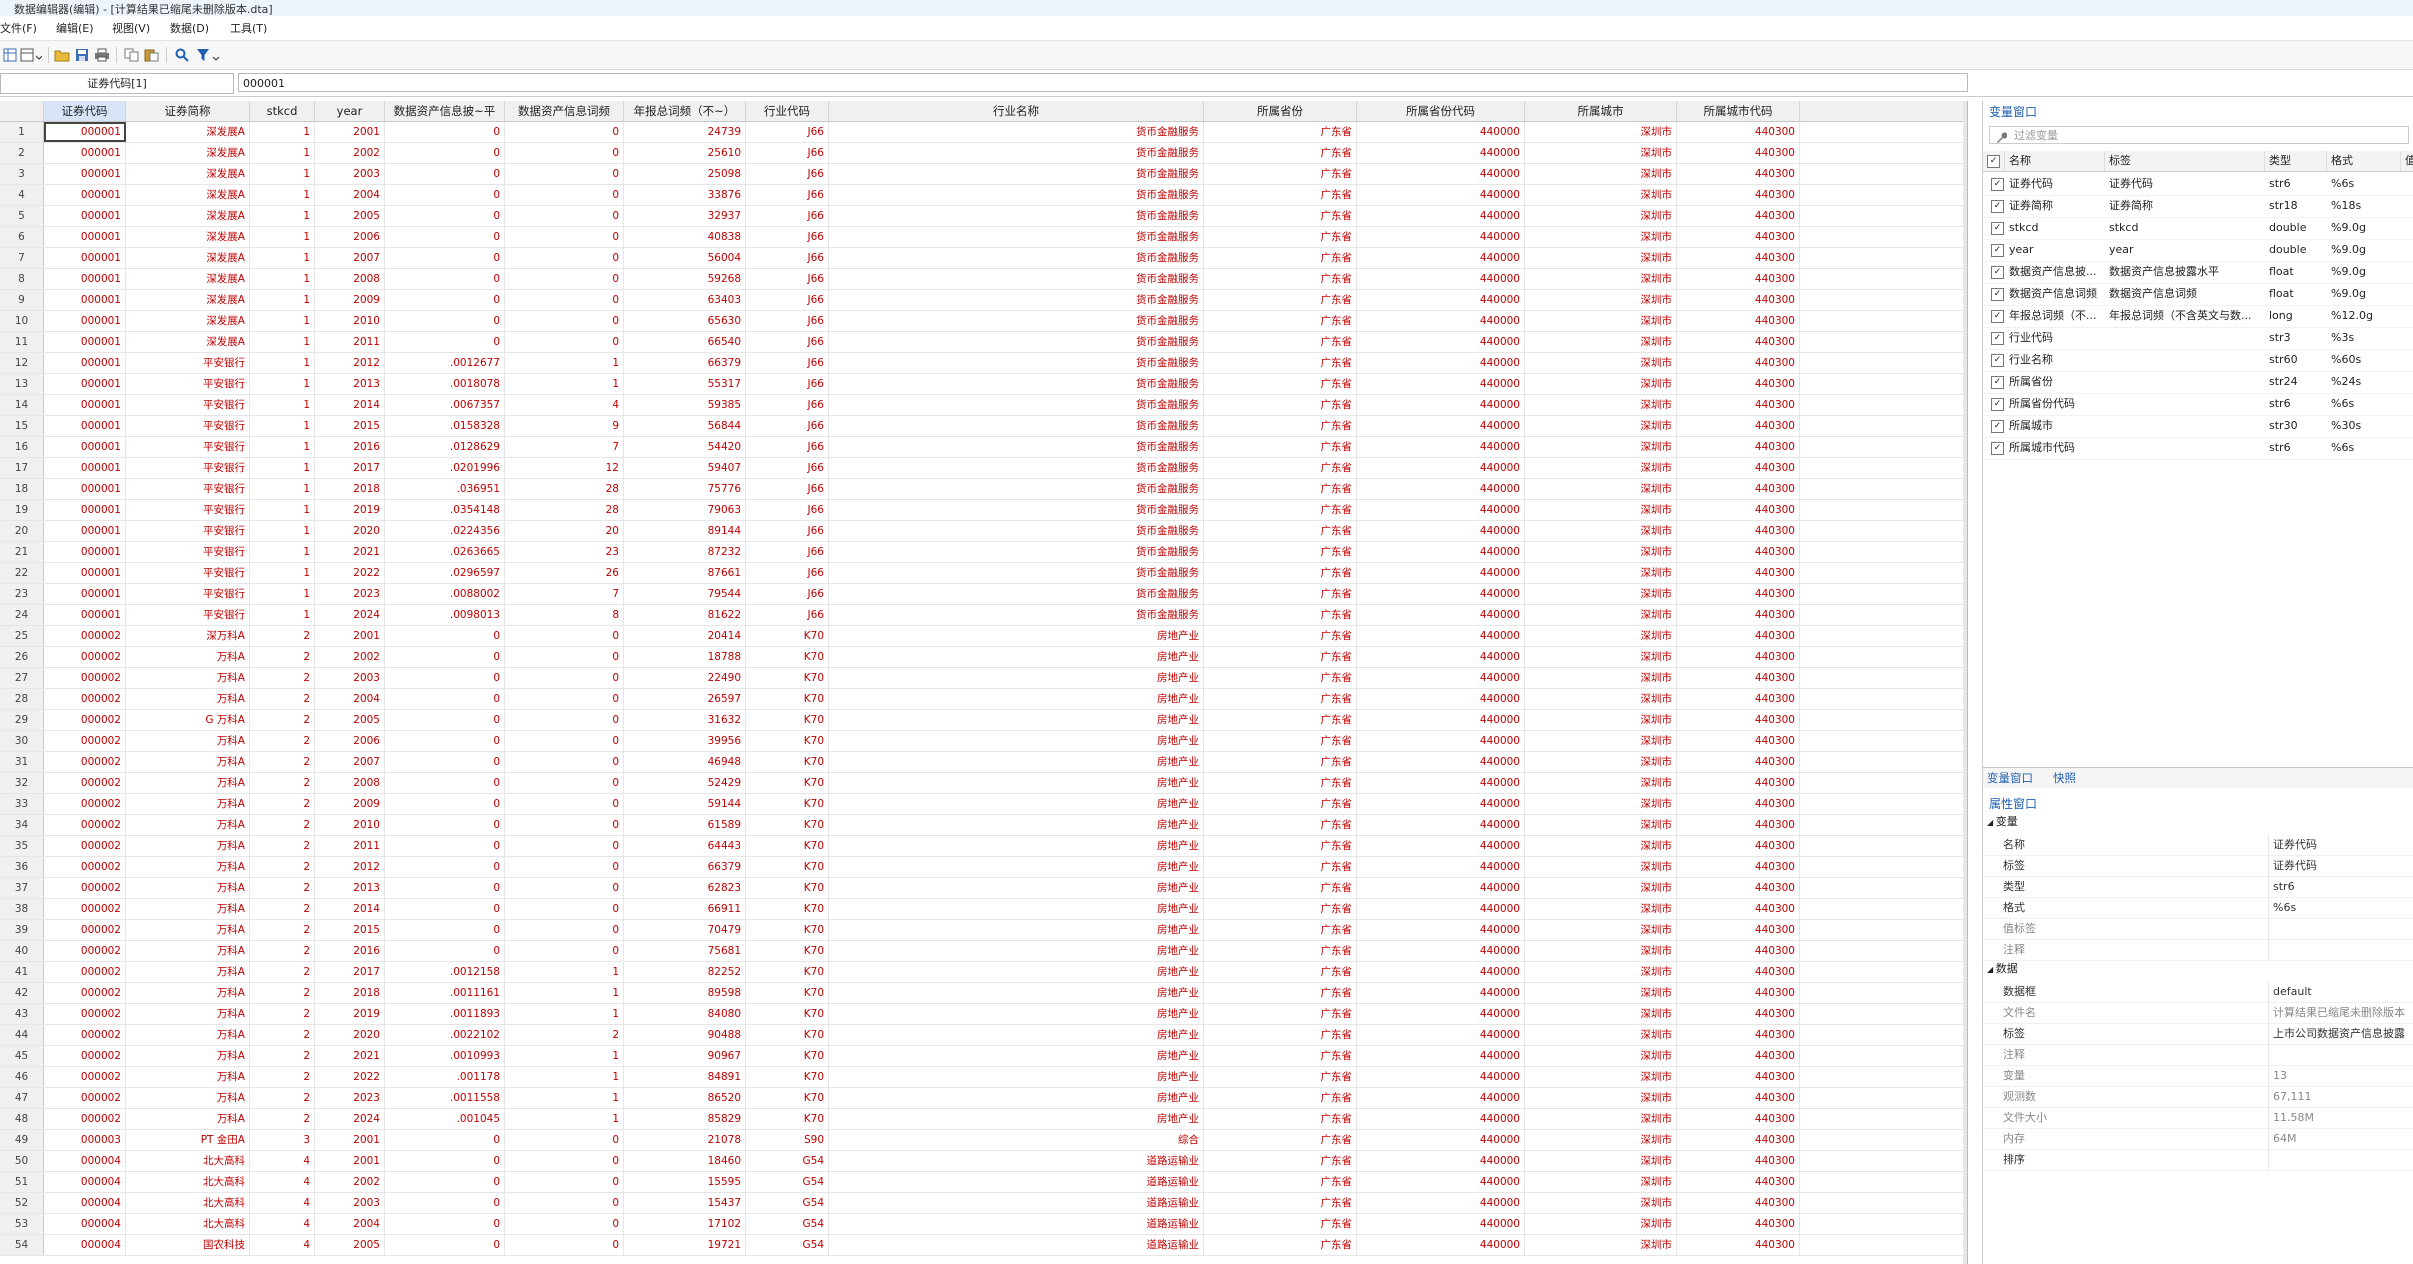 The height and width of the screenshot is (1264, 2413). What do you see at coordinates (445, 1014) in the screenshot?
I see `cell-col-disclosure-level: .0011893` at bounding box center [445, 1014].